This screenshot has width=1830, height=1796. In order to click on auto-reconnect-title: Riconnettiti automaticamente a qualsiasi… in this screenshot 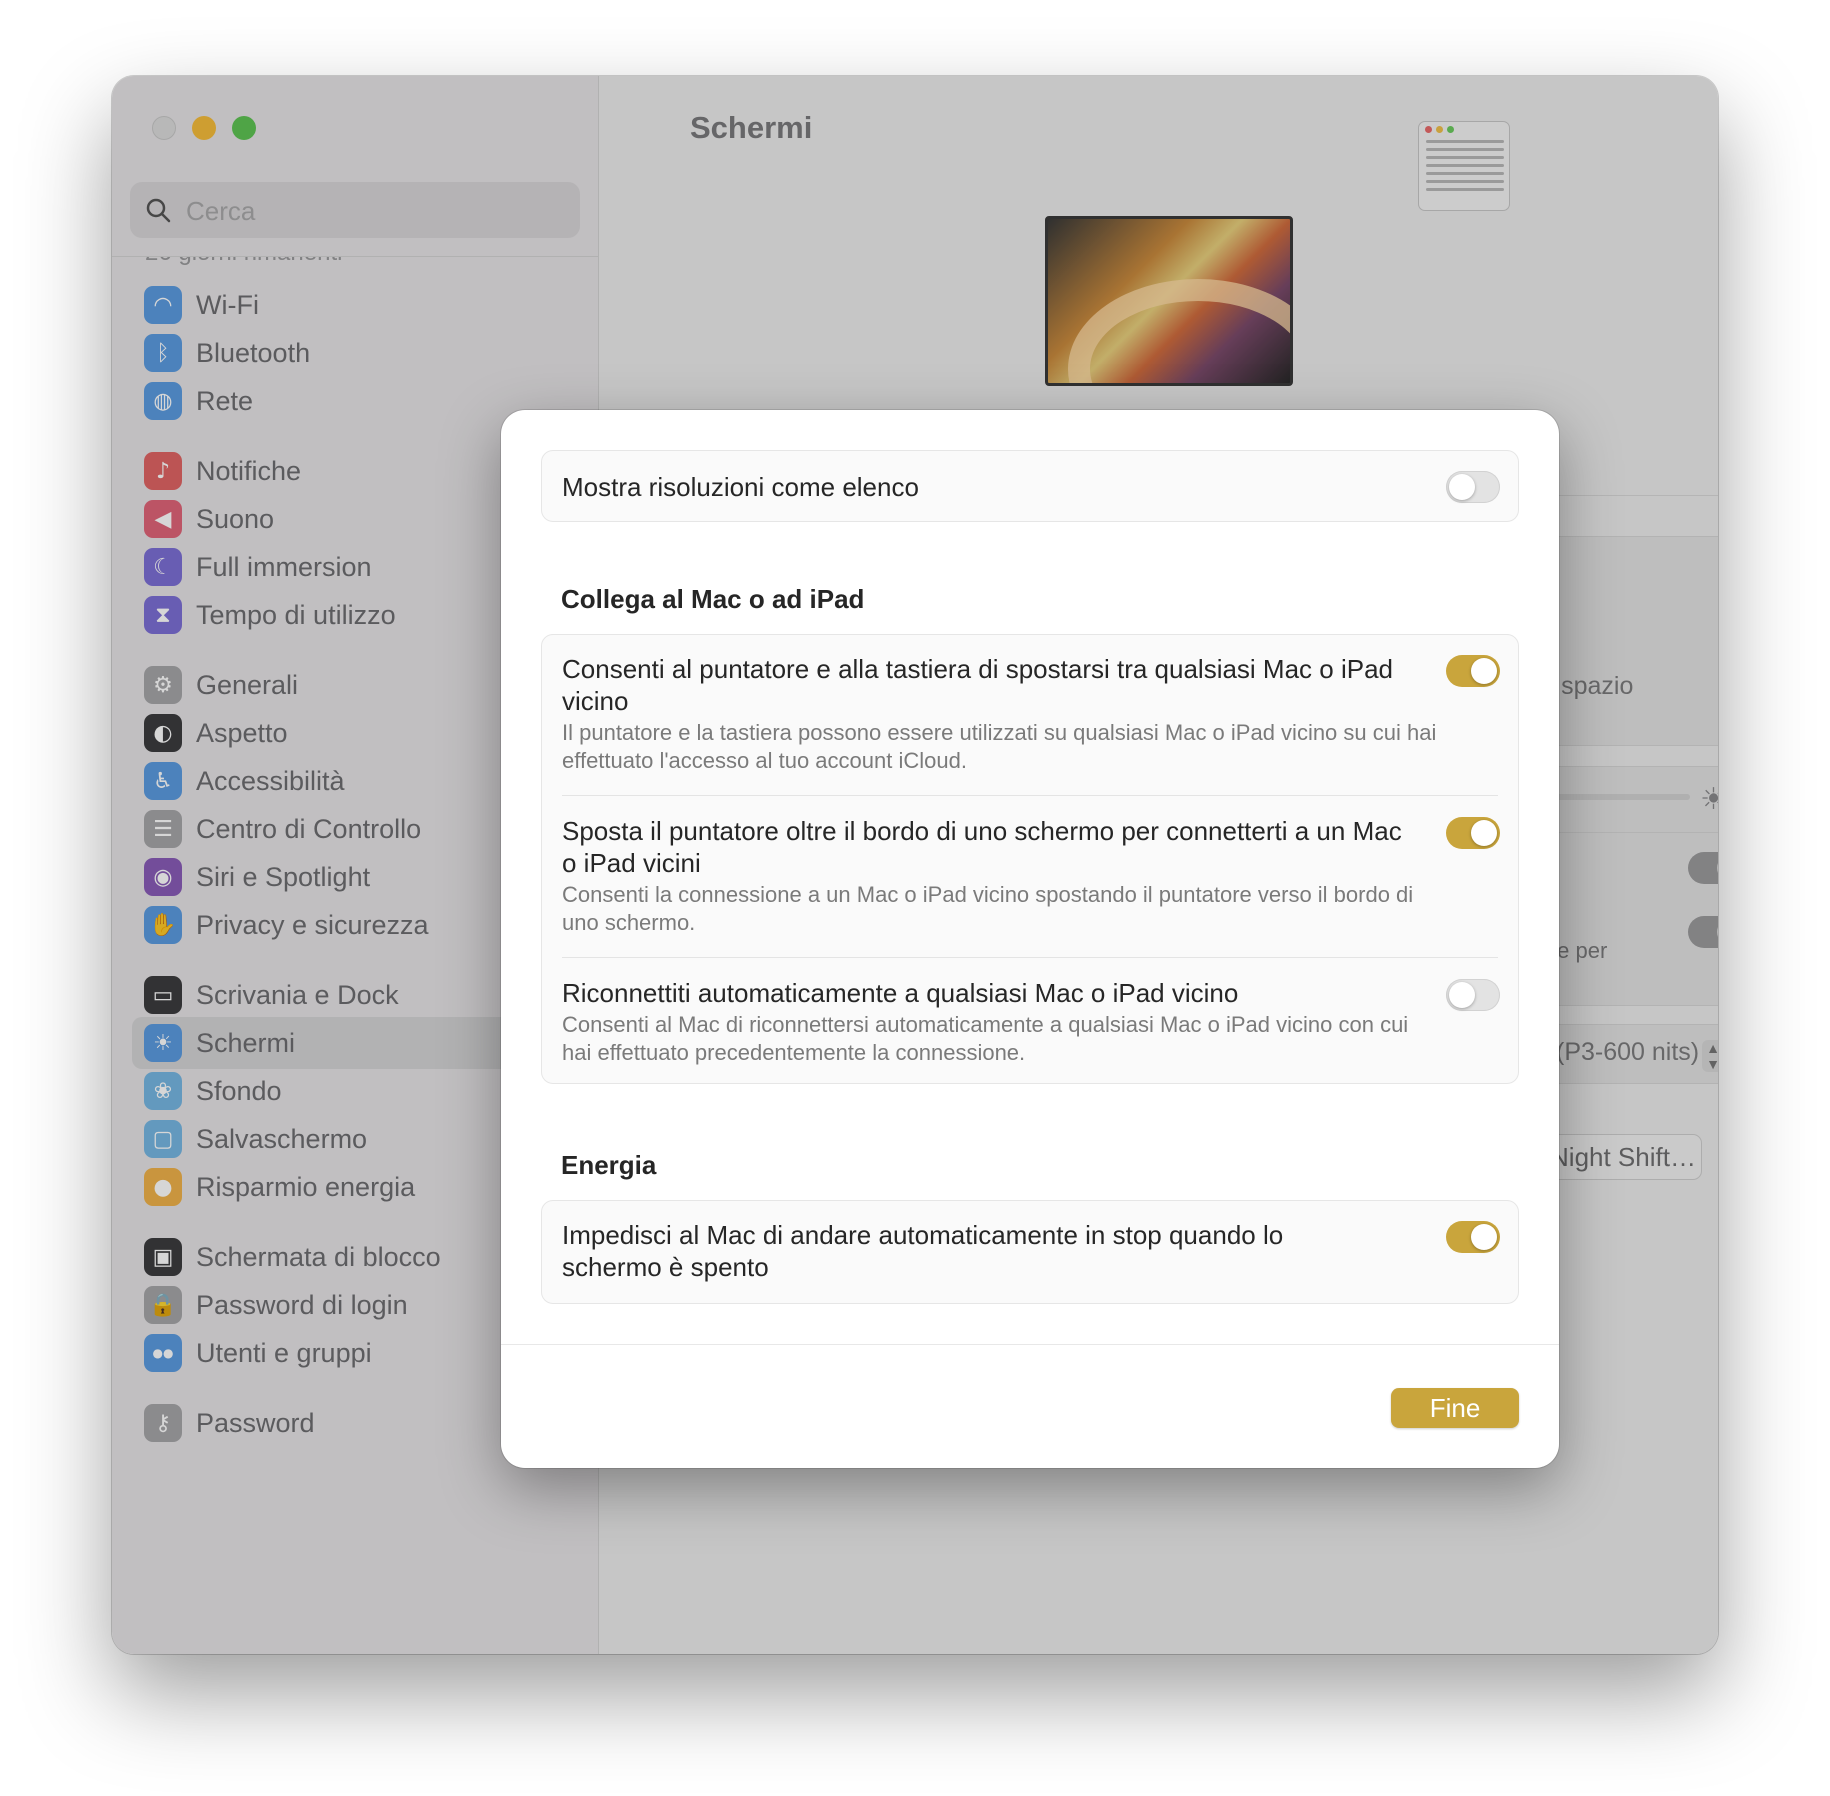, I will do `click(900, 993)`.